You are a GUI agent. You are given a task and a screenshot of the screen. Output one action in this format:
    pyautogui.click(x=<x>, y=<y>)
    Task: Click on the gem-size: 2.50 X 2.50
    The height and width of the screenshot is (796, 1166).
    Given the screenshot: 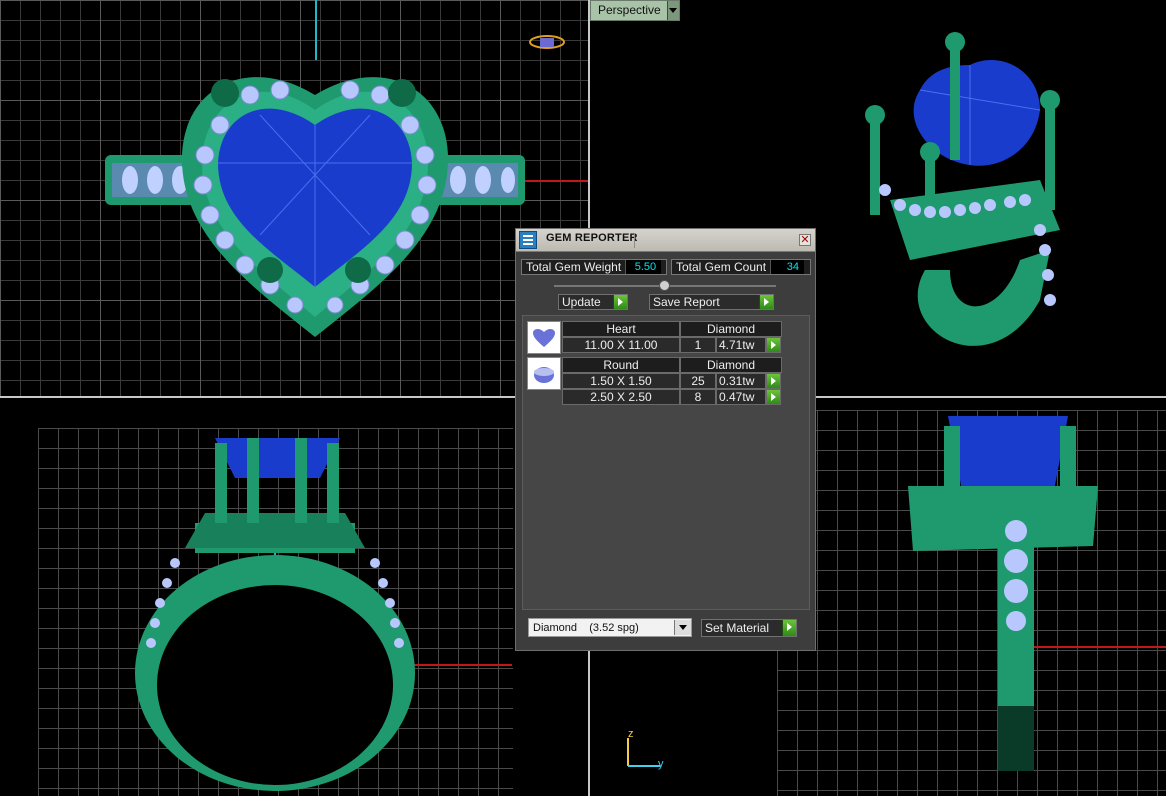 What is the action you would take?
    pyautogui.click(x=621, y=397)
    